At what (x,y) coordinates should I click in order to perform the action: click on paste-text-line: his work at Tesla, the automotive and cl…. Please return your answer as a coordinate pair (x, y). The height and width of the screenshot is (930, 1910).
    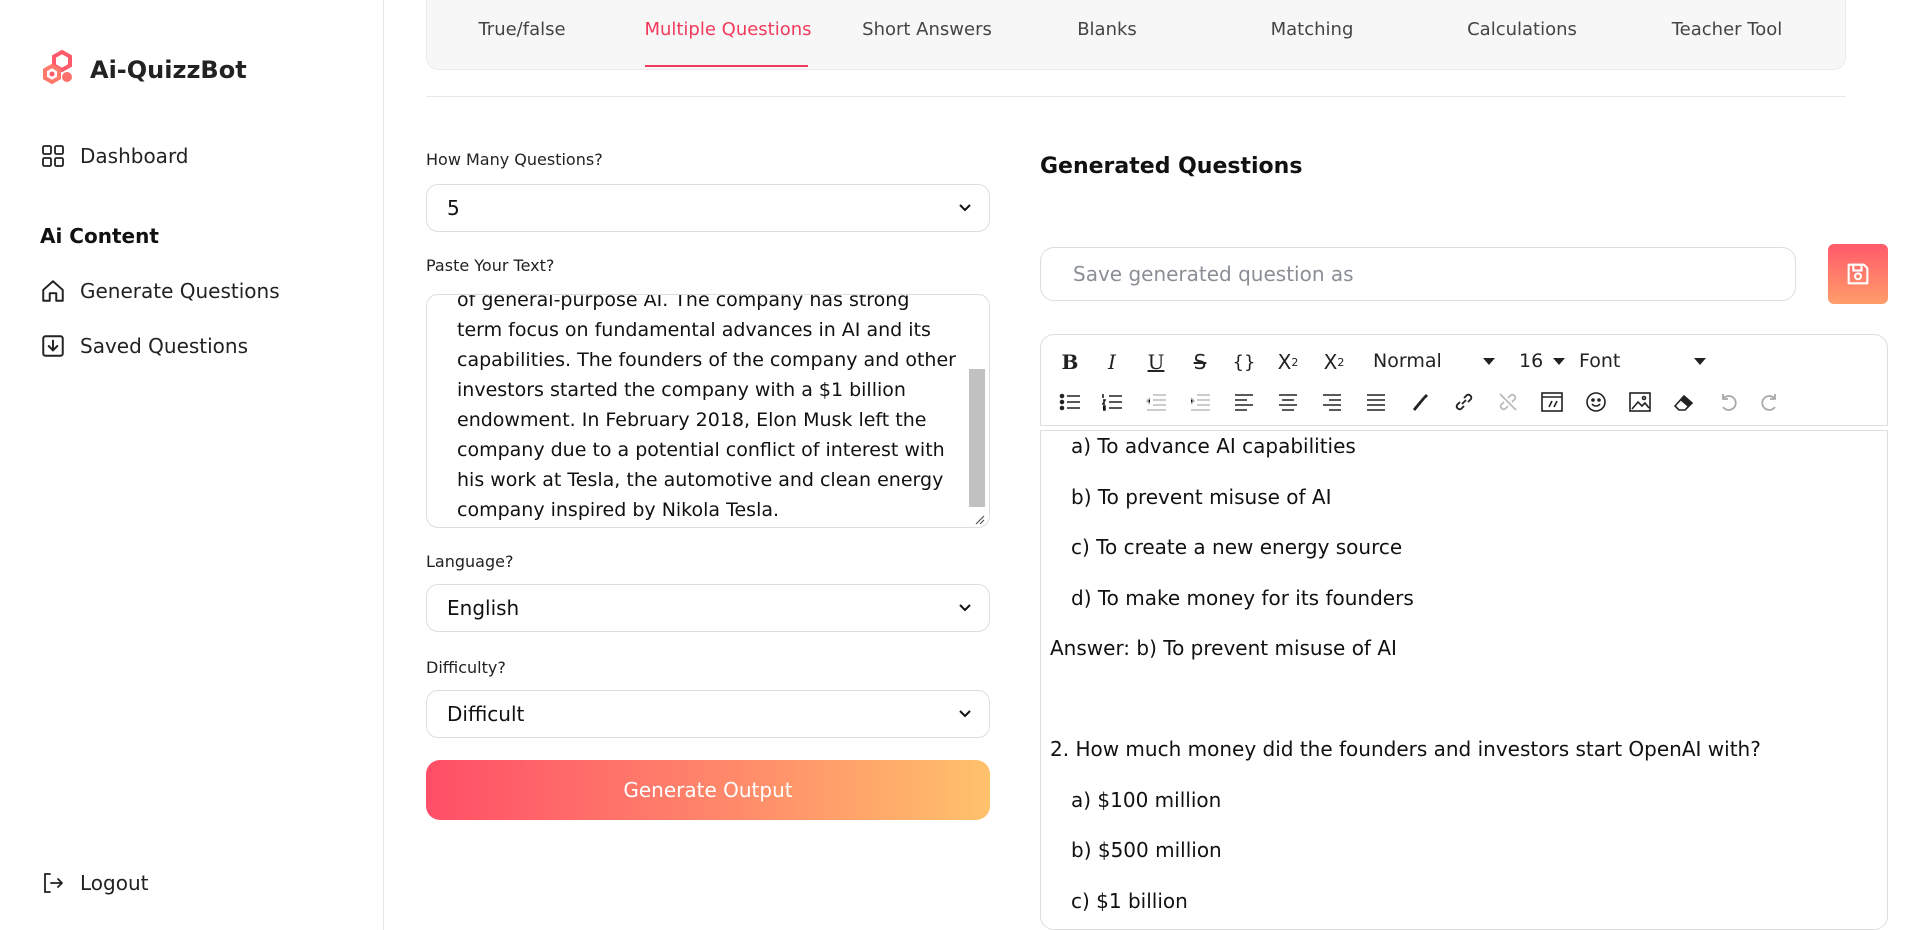
    Looking at the image, I should click on (700, 480).